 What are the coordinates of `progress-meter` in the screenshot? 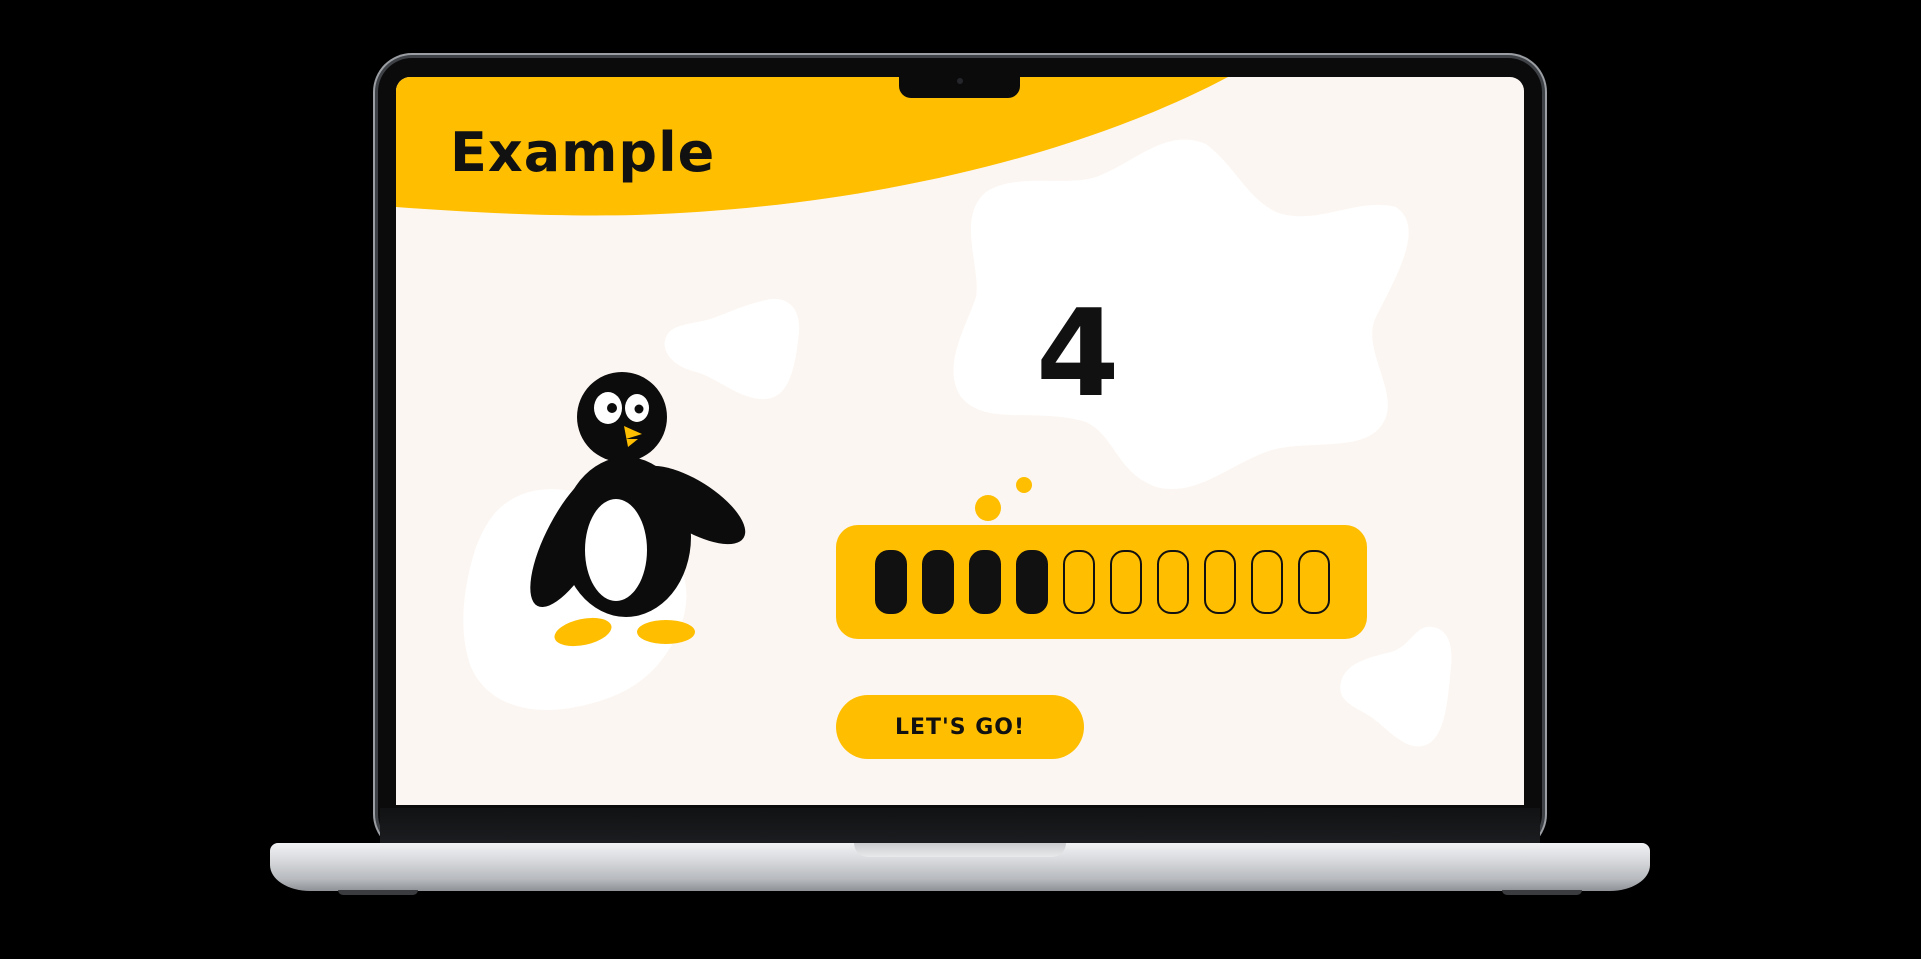 It's located at (1101, 582).